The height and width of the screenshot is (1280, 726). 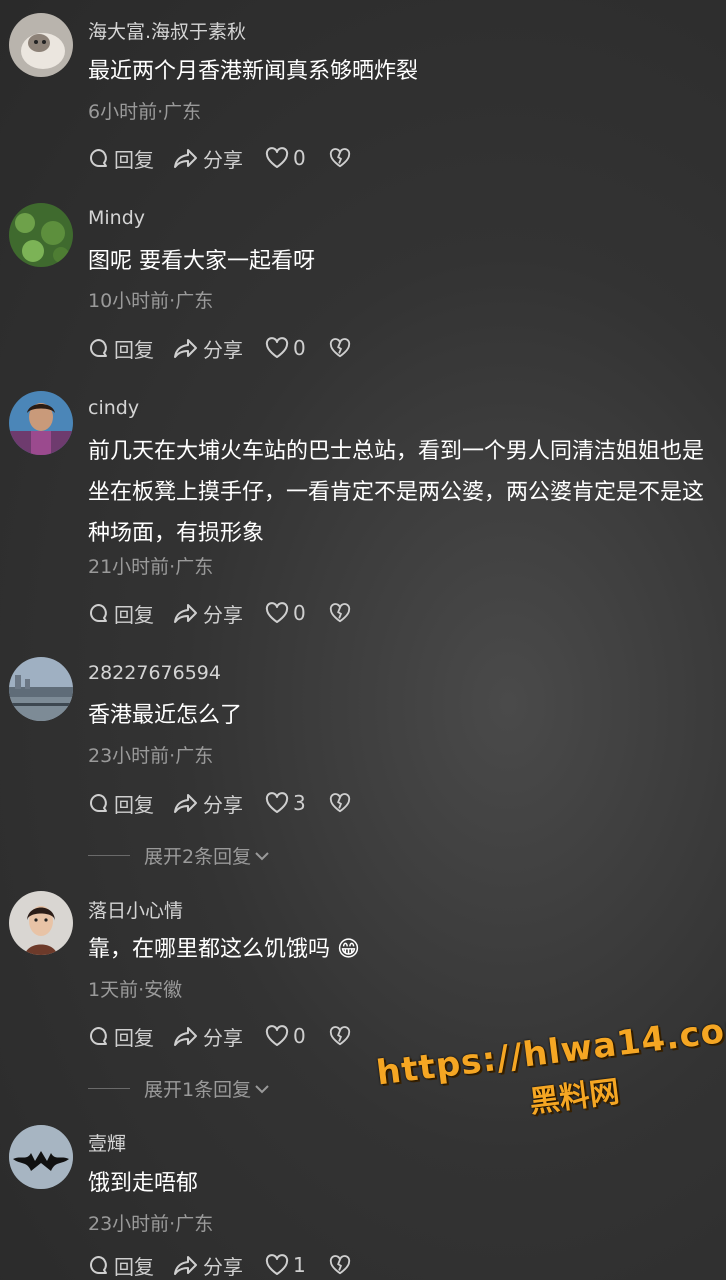 I want to click on like-count: 1, so click(x=299, y=1265).